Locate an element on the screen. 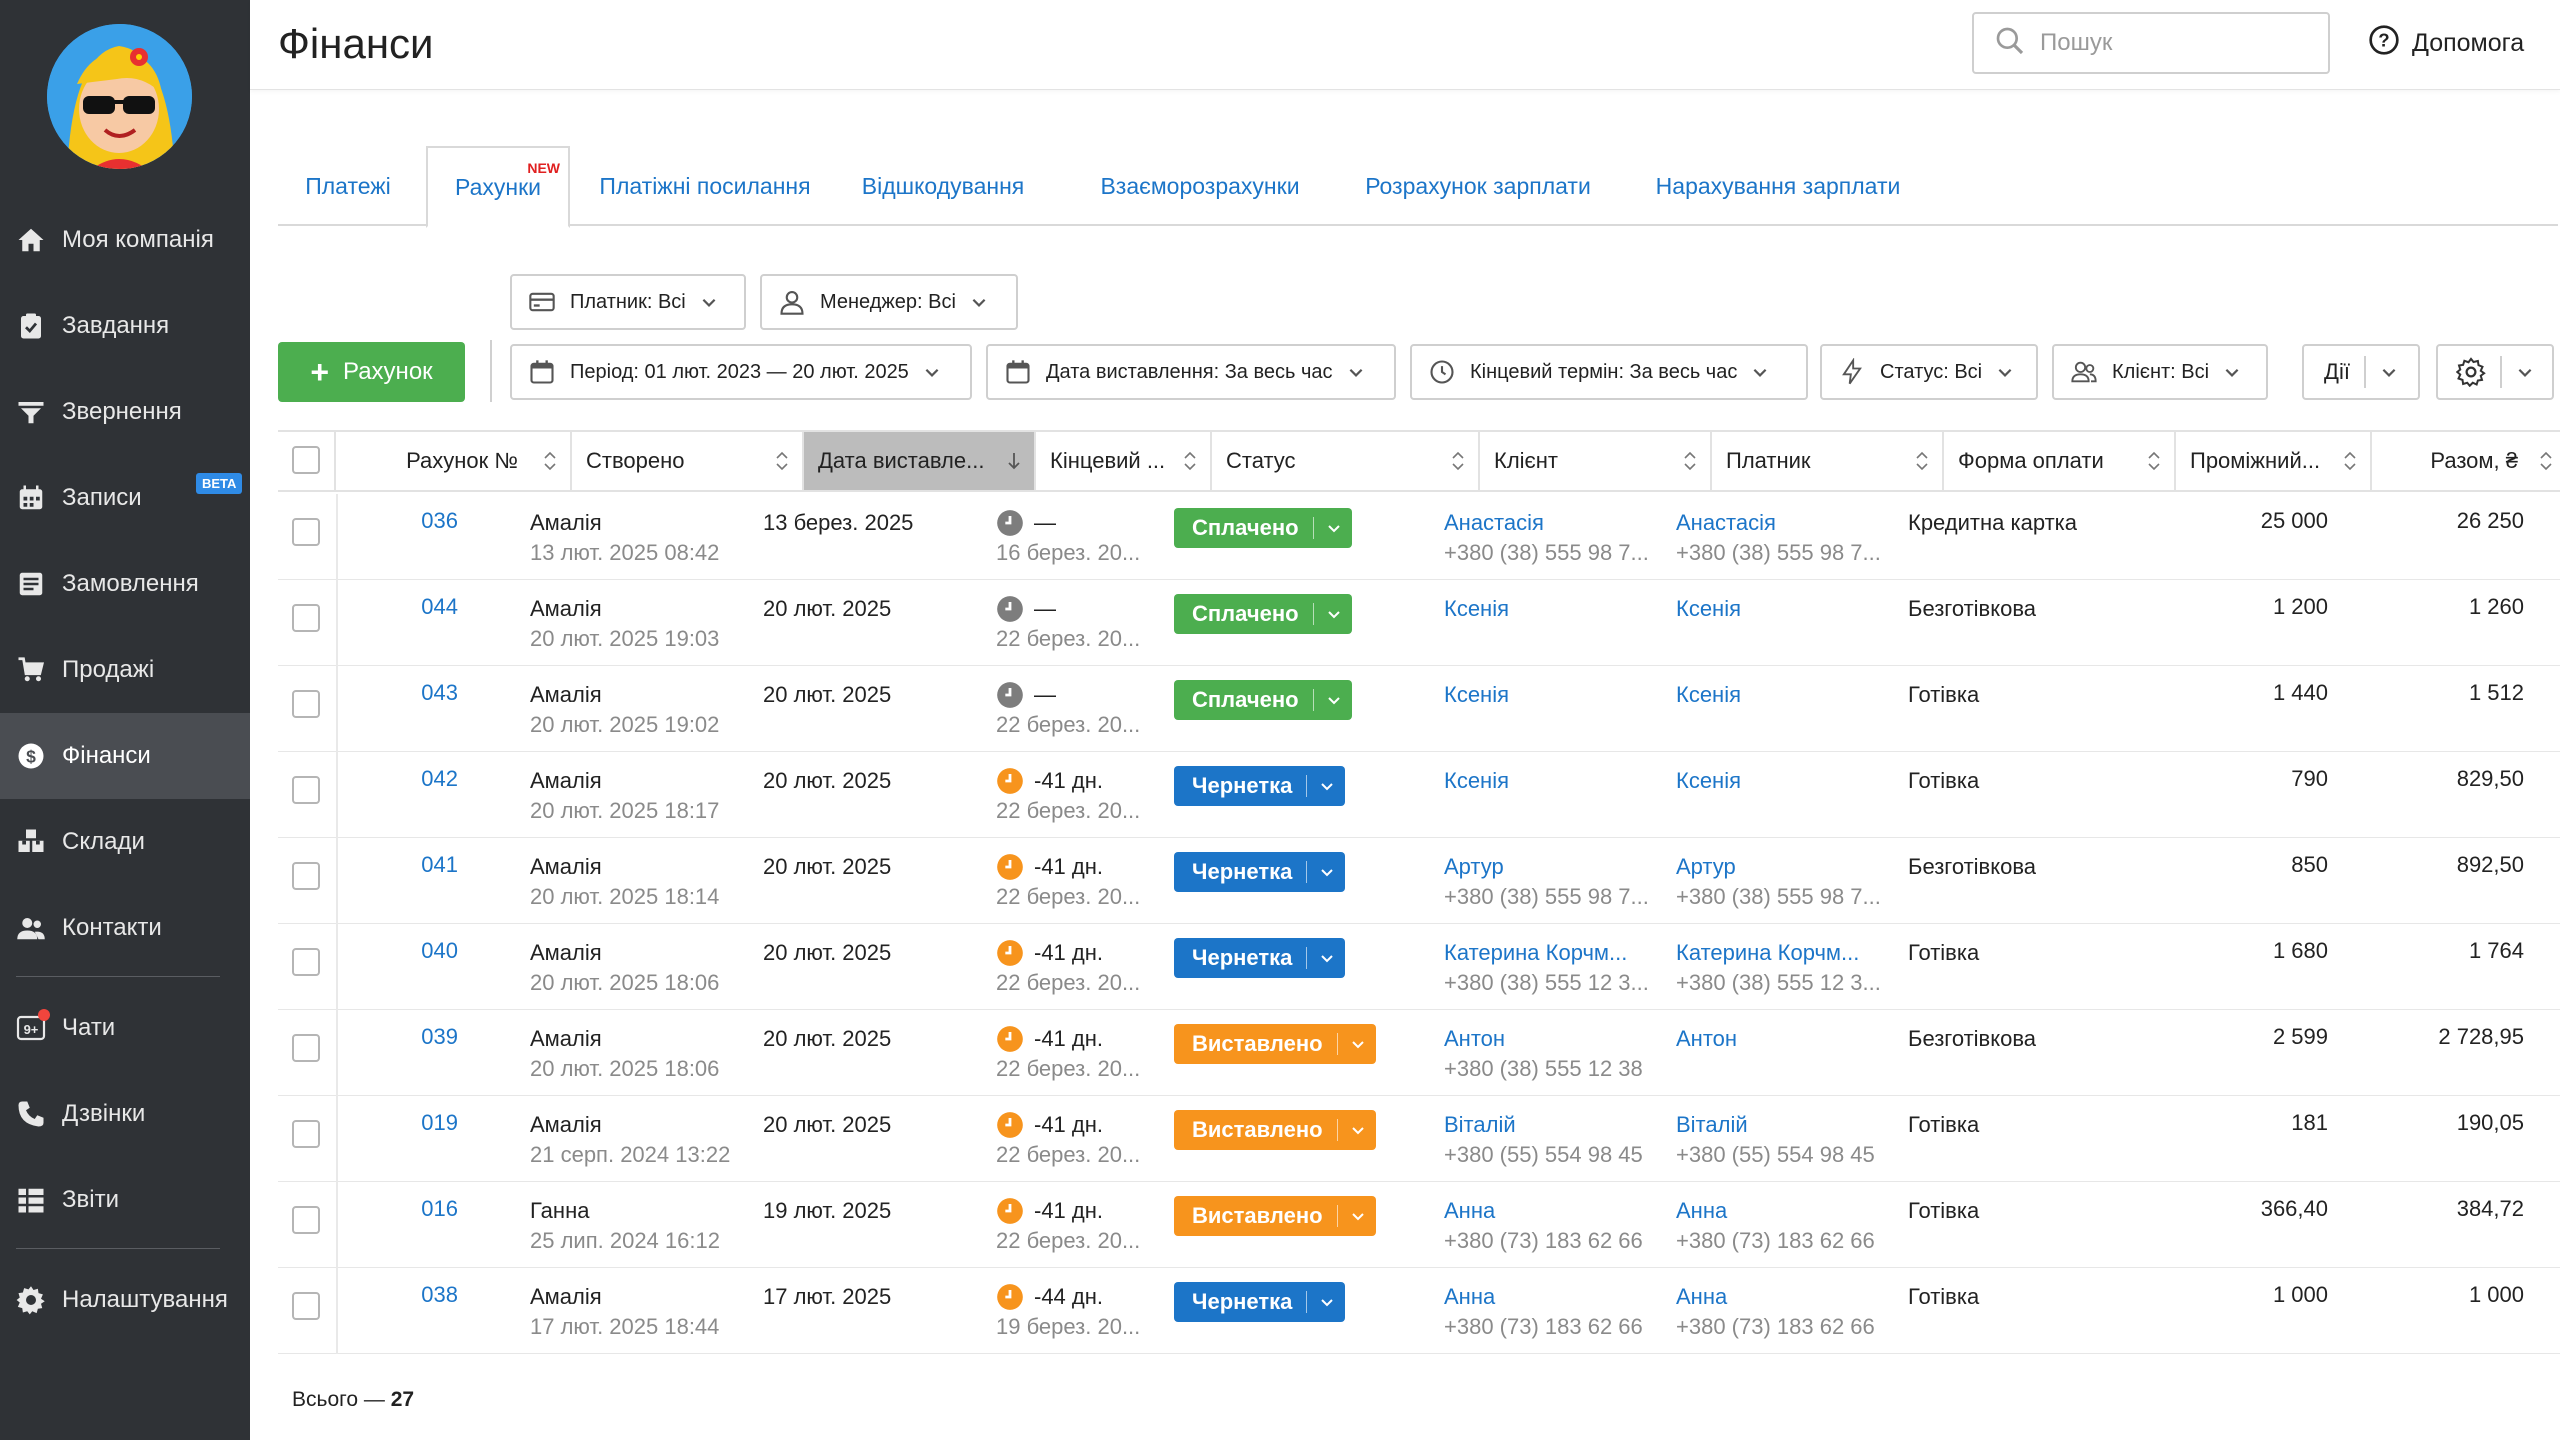 The width and height of the screenshot is (2560, 1440). sidebar-item-my-company: Моя компанія is located at coordinates (125, 240).